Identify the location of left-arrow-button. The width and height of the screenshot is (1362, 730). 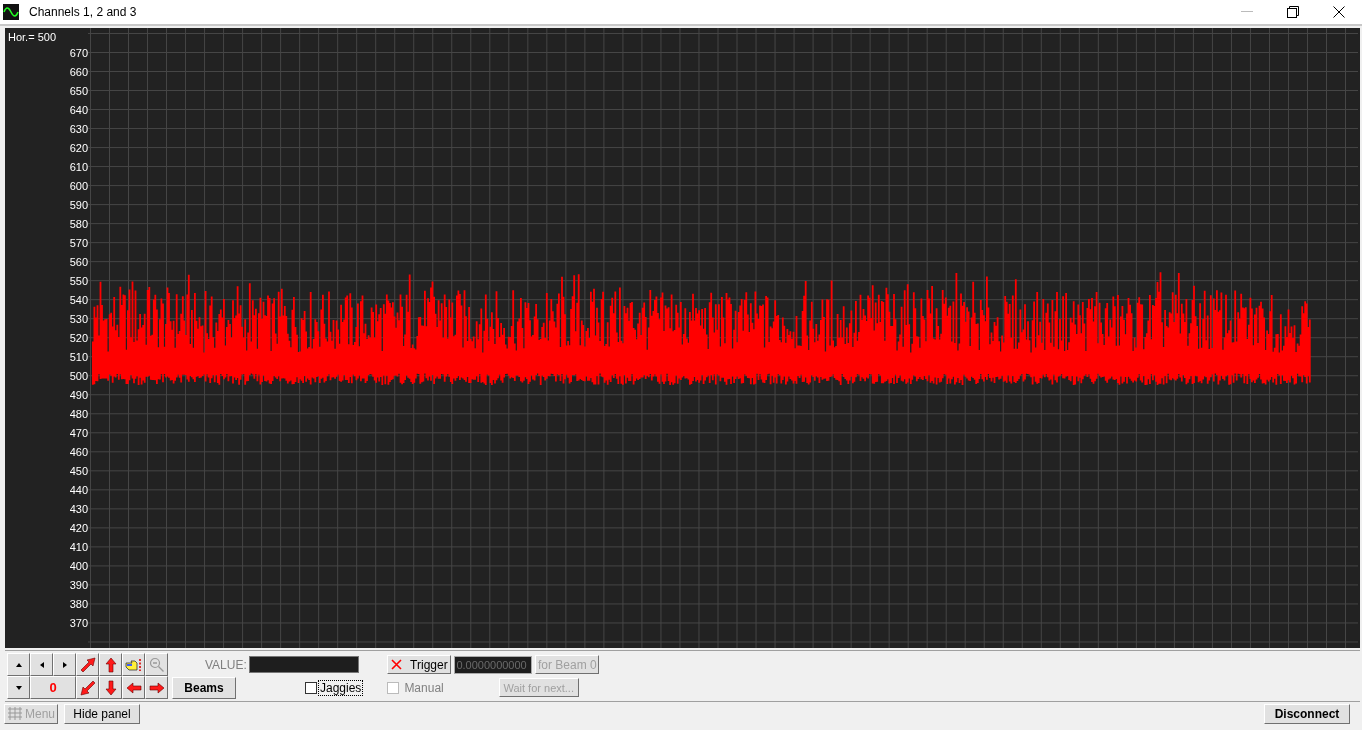
(133, 687).